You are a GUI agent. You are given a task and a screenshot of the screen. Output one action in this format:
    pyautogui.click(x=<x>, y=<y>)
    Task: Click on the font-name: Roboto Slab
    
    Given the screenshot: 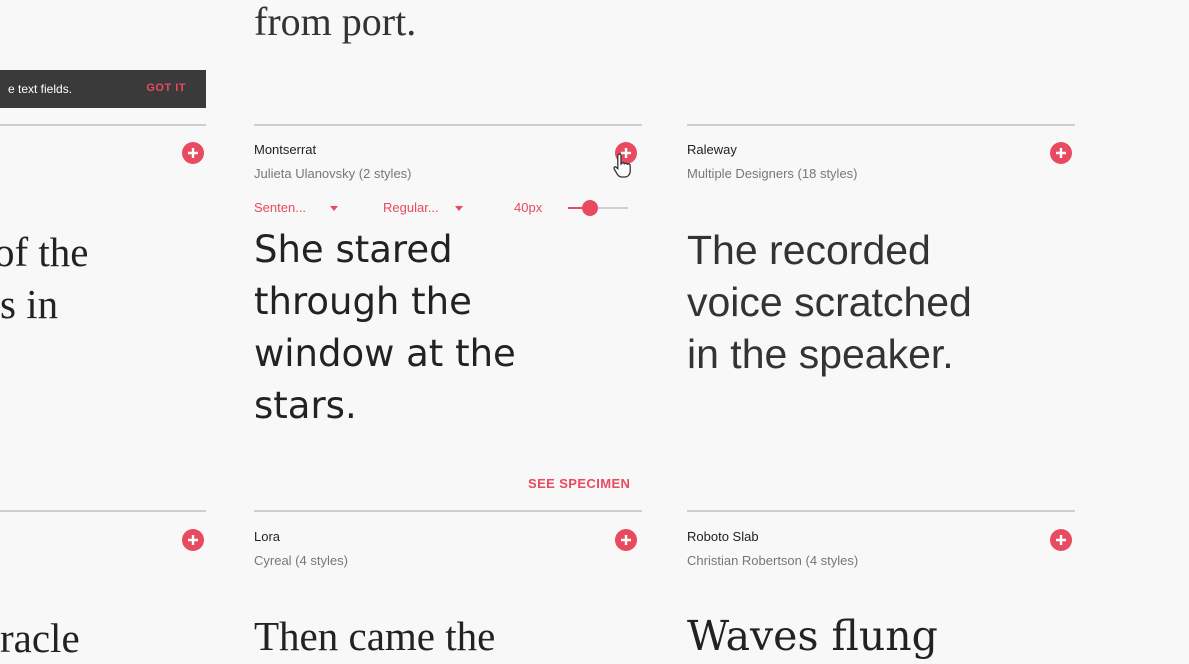 What is the action you would take?
    pyautogui.click(x=723, y=536)
    